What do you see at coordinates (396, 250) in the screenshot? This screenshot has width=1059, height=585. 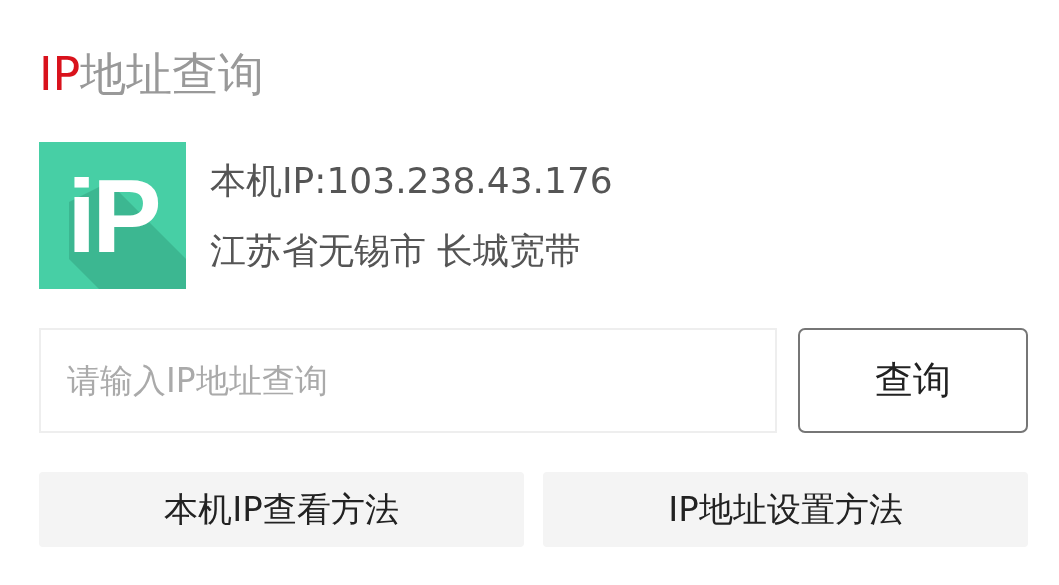 I see `location-text: 江苏省无锡市 长城宽带` at bounding box center [396, 250].